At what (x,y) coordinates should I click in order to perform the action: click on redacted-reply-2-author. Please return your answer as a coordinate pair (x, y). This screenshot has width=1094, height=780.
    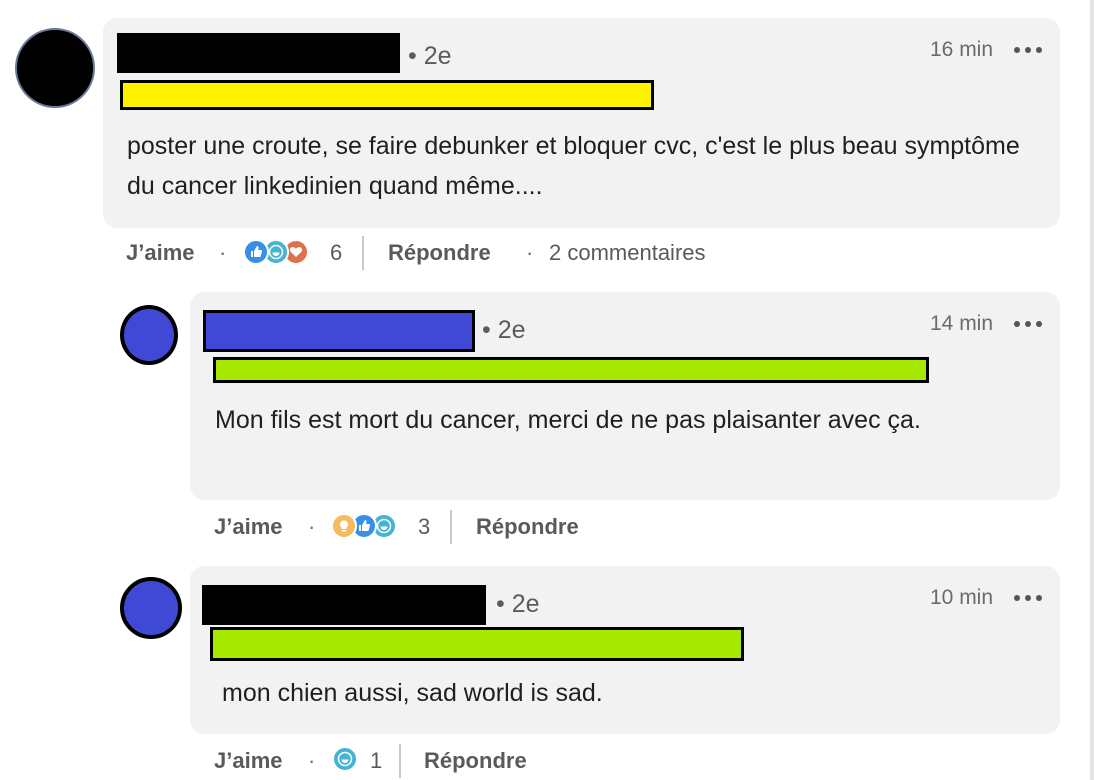
    Looking at the image, I should click on (344, 605).